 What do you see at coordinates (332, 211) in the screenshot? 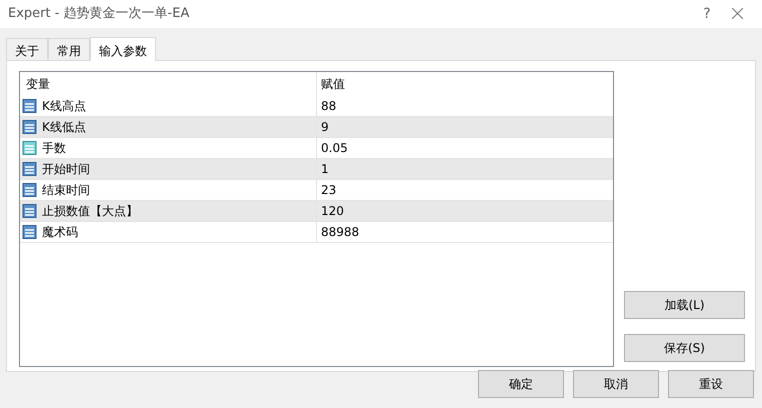
I see `parameter-value: 120` at bounding box center [332, 211].